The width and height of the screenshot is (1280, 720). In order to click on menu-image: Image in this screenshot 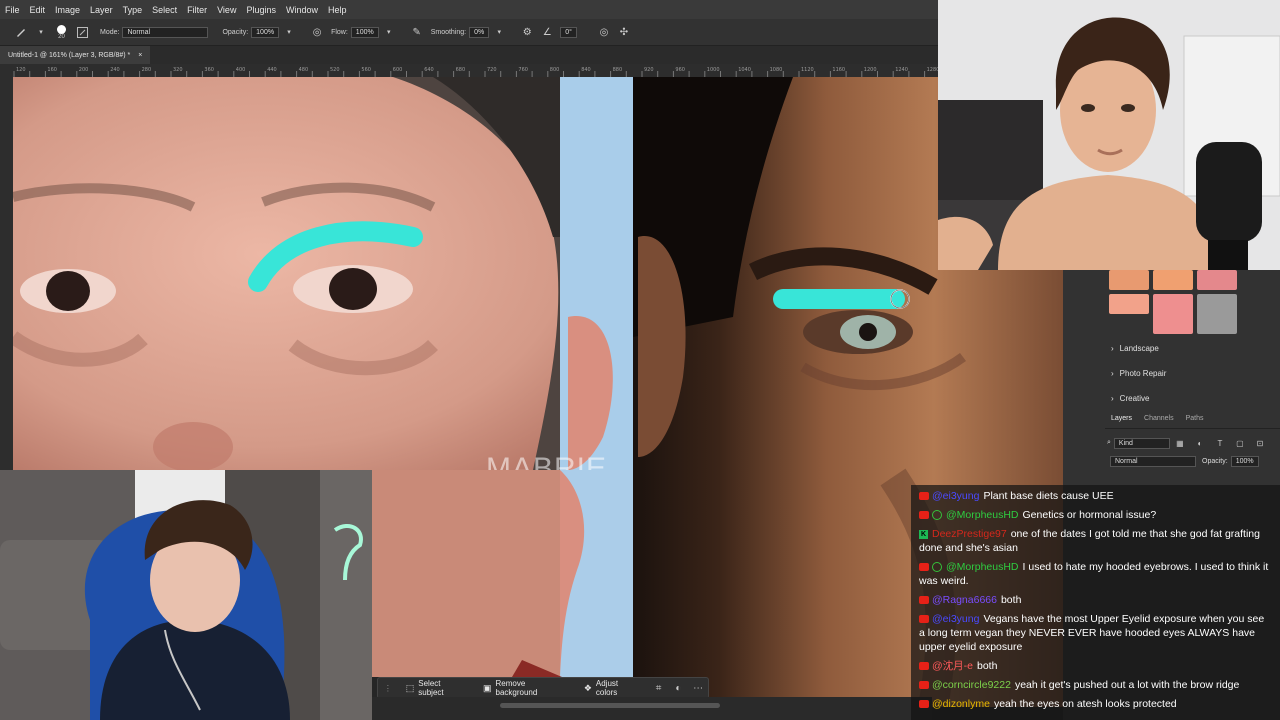, I will do `click(67, 10)`.